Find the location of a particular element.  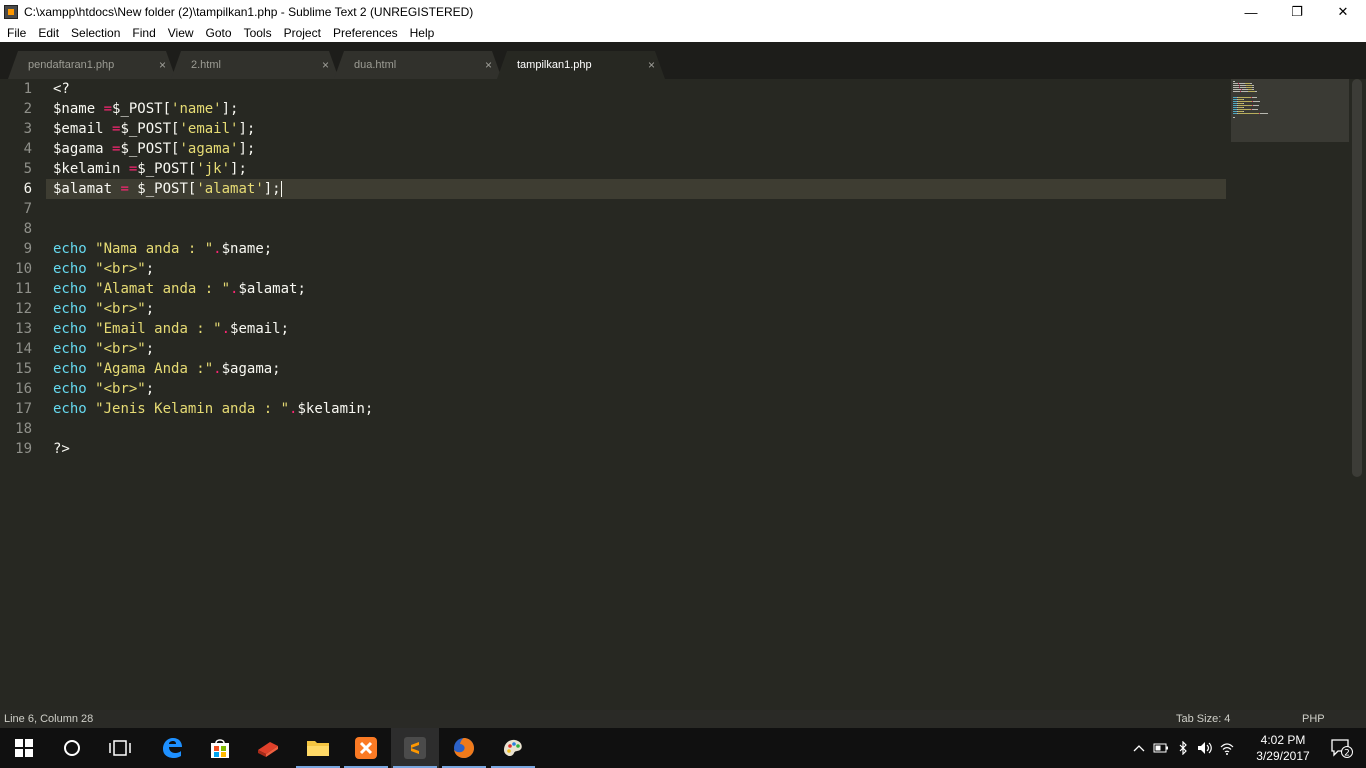

tab-2-html: 2.html × is located at coordinates (255, 65).